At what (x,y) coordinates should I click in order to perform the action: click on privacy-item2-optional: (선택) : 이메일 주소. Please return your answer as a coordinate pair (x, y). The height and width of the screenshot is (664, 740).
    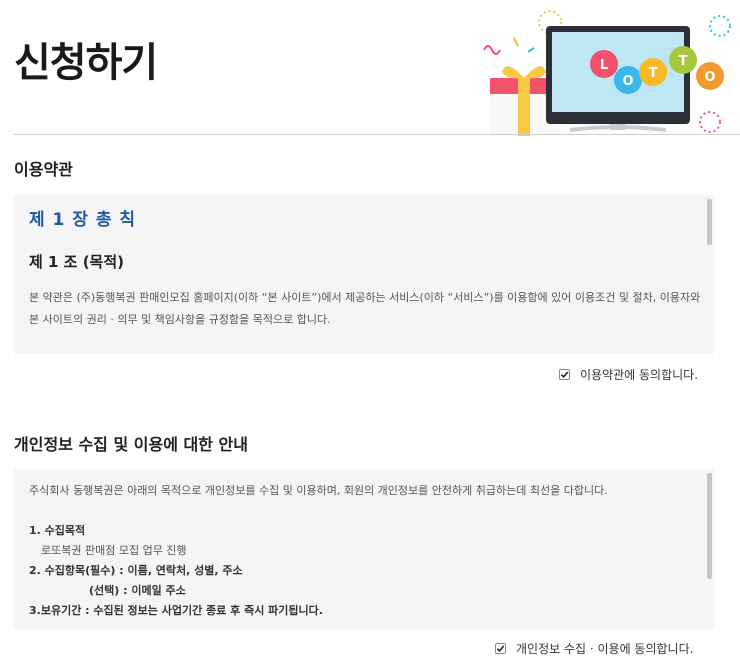
    Looking at the image, I should click on (137, 590).